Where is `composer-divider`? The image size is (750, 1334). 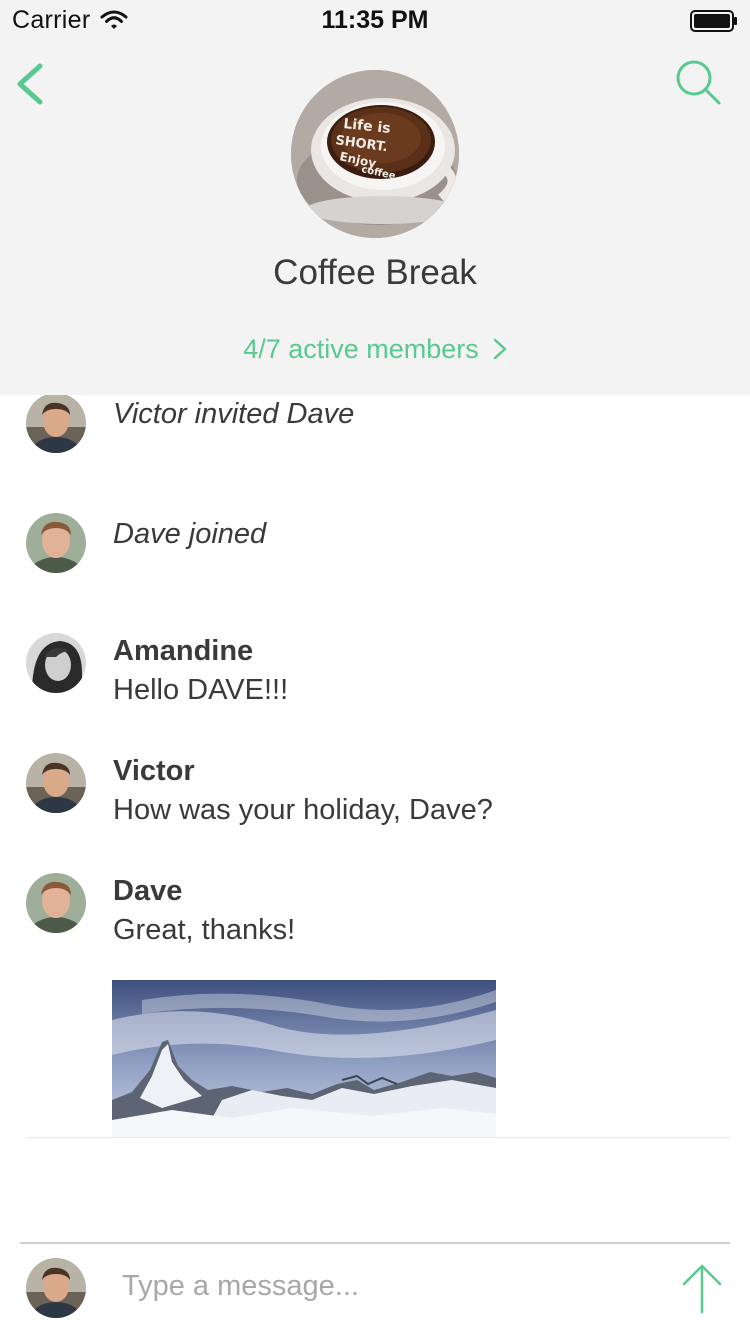 composer-divider is located at coordinates (375, 1243).